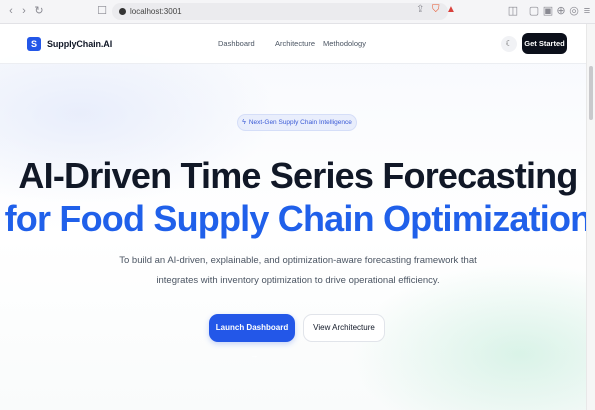 This screenshot has height=410, width=595. I want to click on wallet-icon: ▣, so click(548, 11).